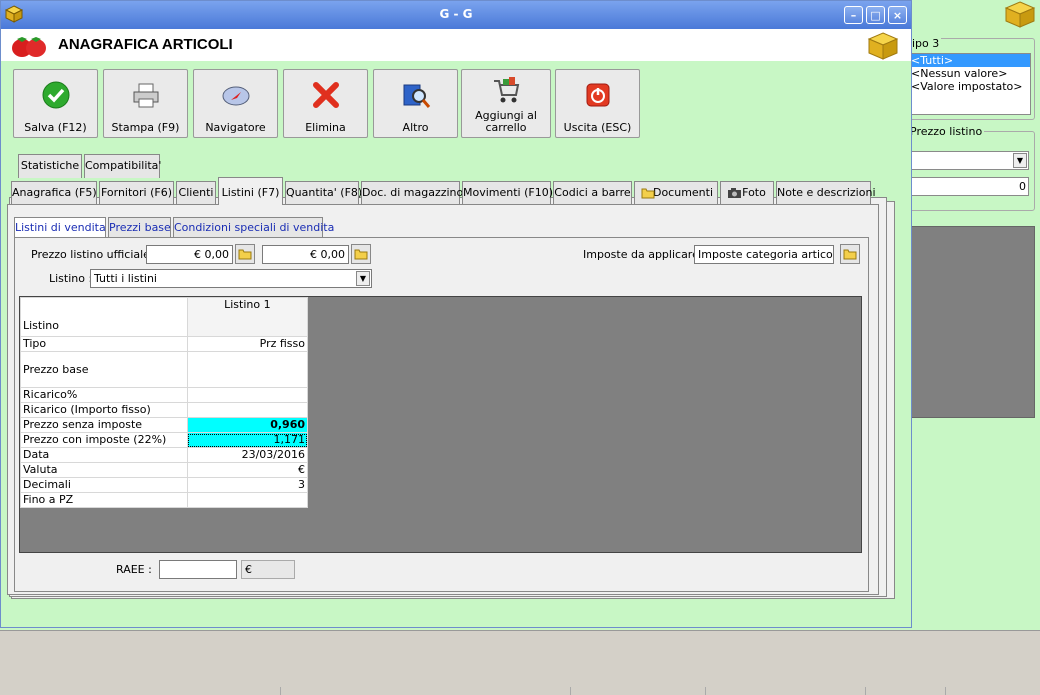 This screenshot has width=1040, height=695. I want to click on search-book-icon, so click(416, 96).